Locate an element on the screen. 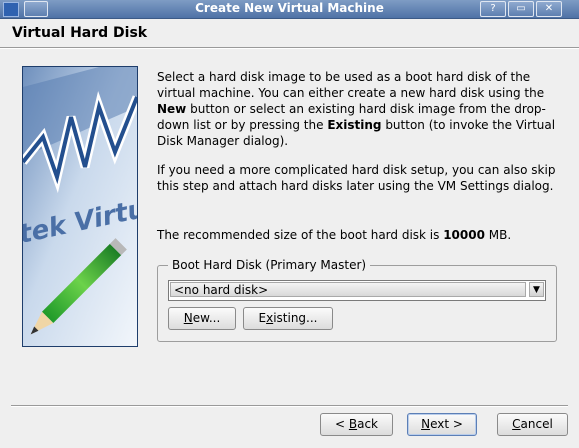 Image resolution: width=579 pixels, height=448 pixels. close-button: ✕ is located at coordinates (549, 9).